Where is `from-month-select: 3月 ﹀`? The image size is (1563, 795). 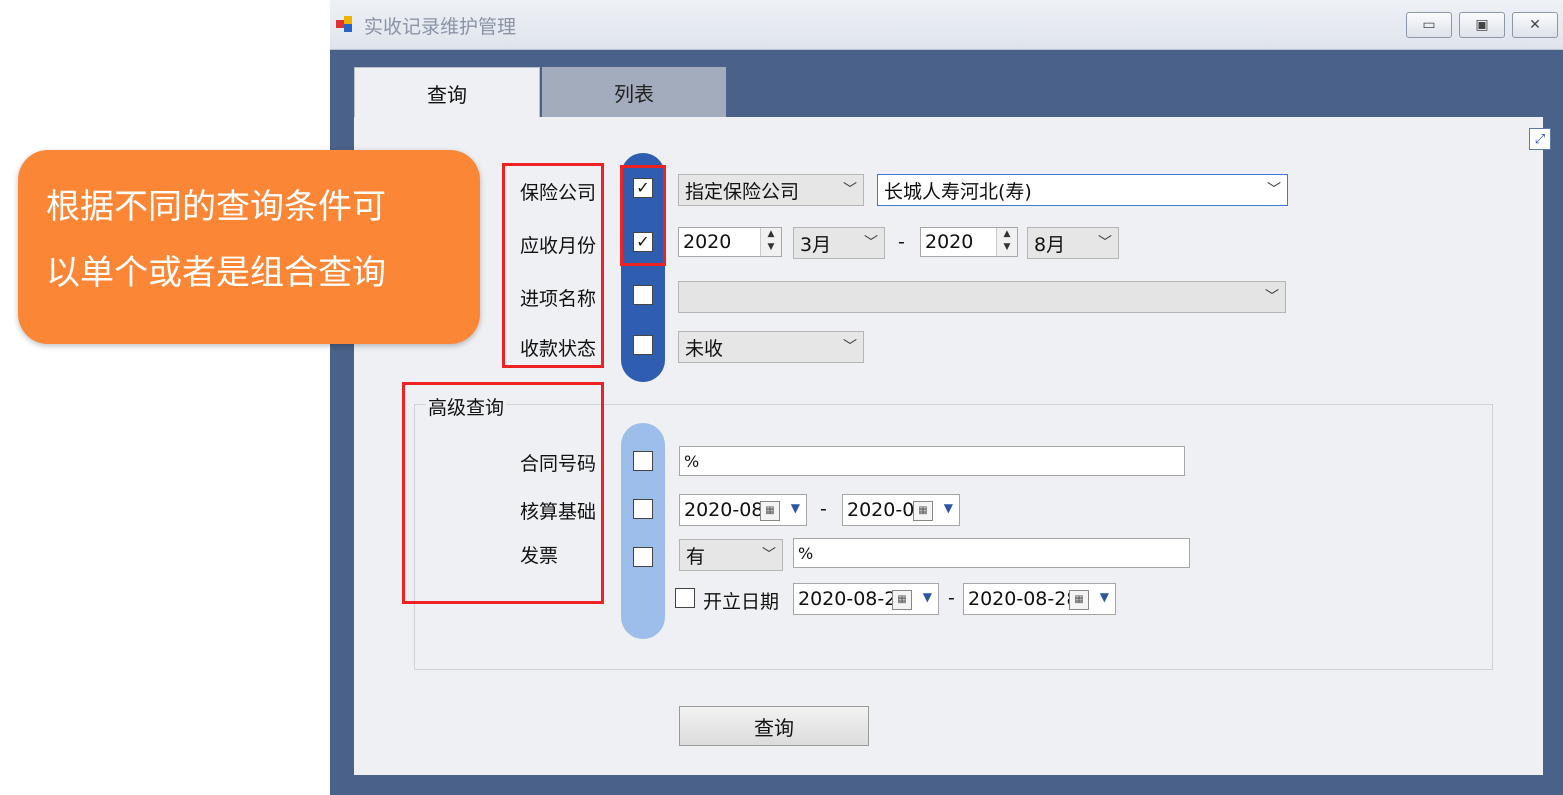
from-month-select: 3月 ﹀ is located at coordinates (839, 243).